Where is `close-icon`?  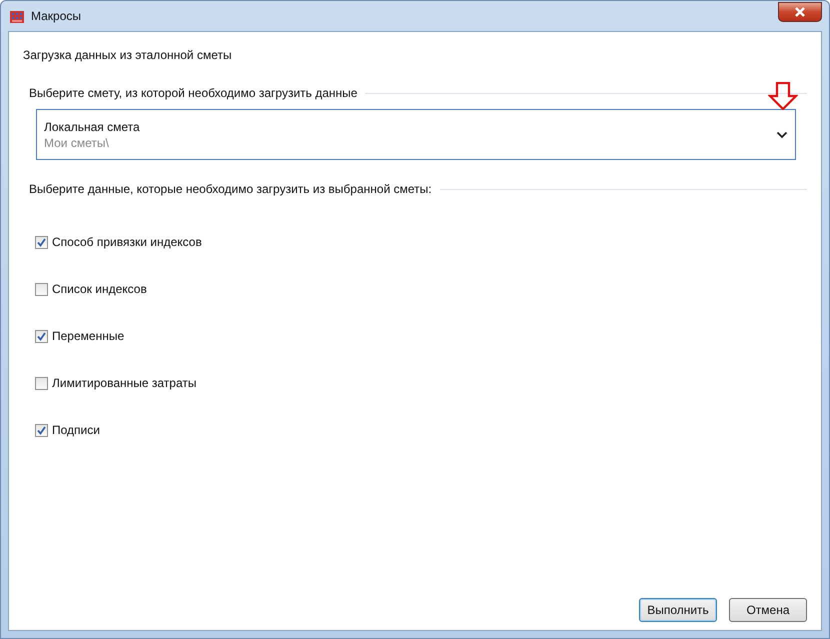 close-icon is located at coordinates (800, 11).